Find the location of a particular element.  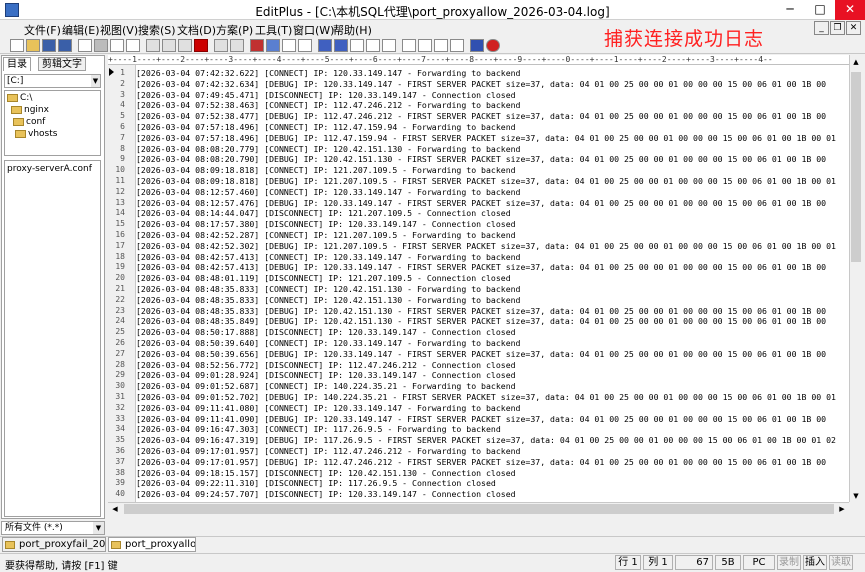

stop-icon is located at coordinates (493, 45).